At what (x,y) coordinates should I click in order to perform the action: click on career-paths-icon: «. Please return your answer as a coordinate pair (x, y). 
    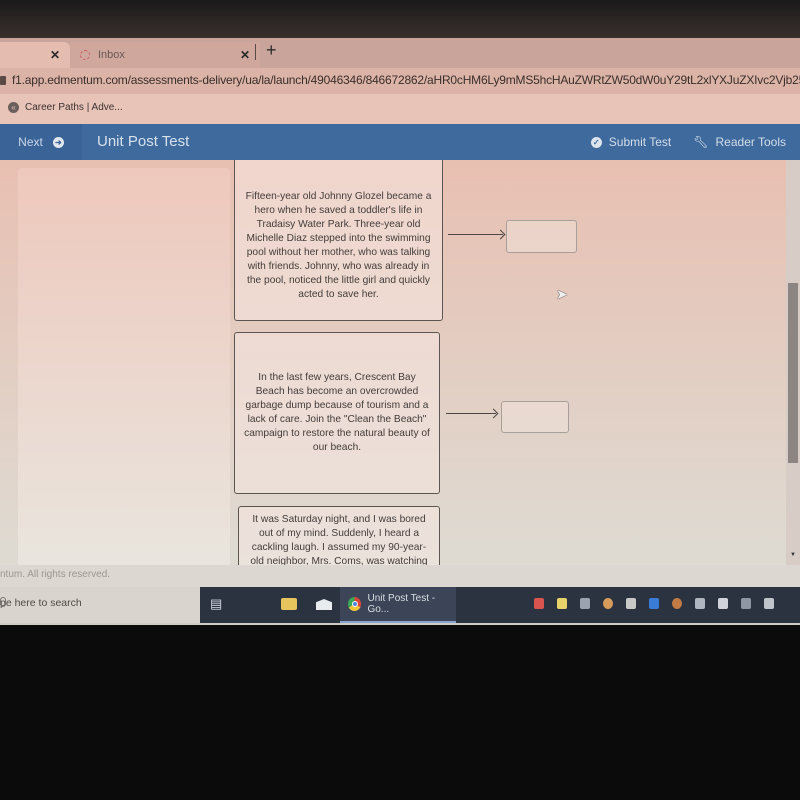
    Looking at the image, I should click on (13, 107).